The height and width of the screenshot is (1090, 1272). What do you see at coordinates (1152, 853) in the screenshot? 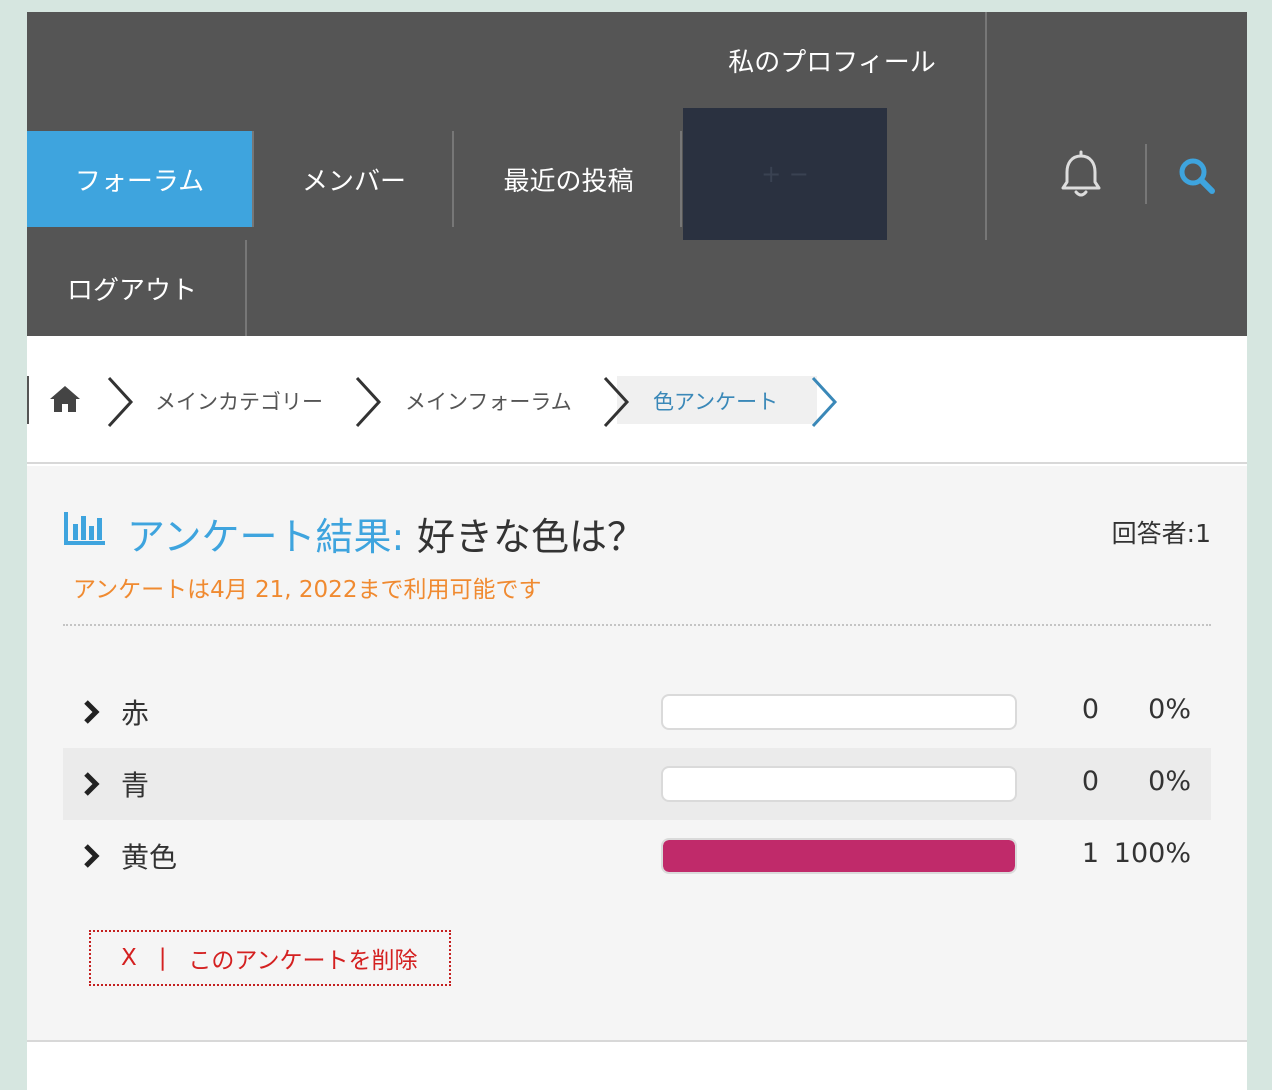
I see `poll-option-percent: 100%` at bounding box center [1152, 853].